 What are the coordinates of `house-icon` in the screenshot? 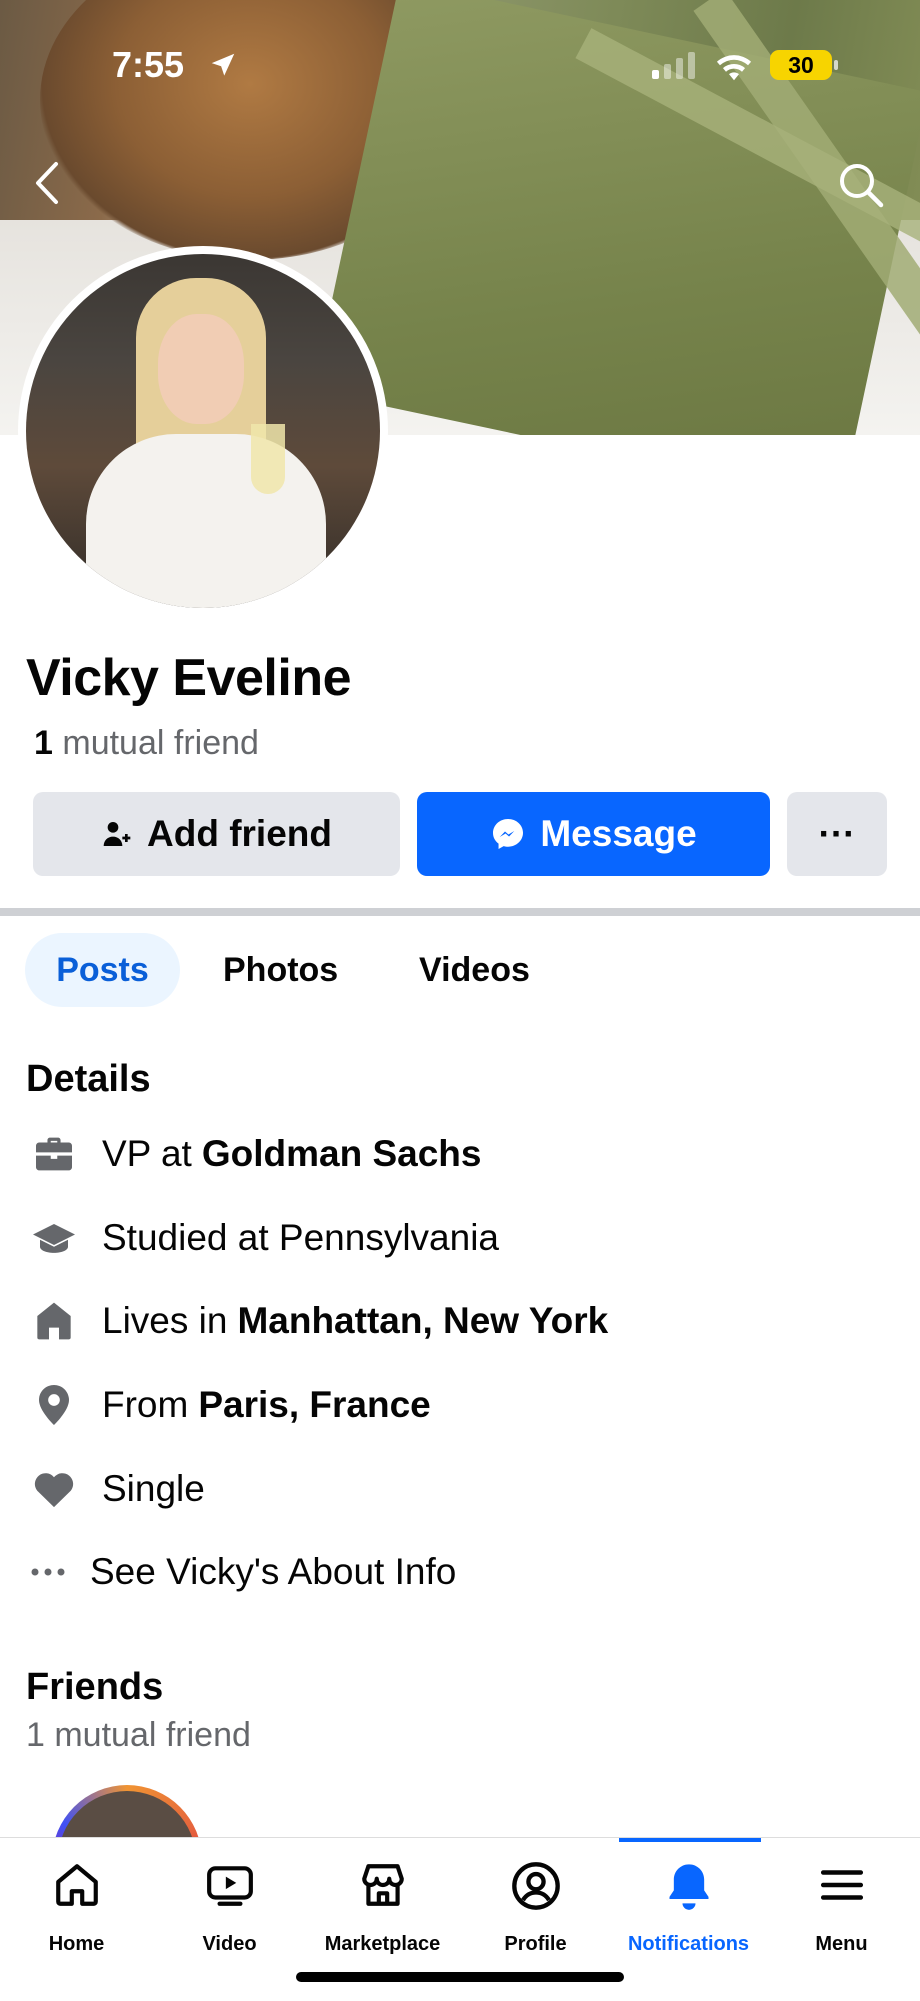 It's located at (54, 1321).